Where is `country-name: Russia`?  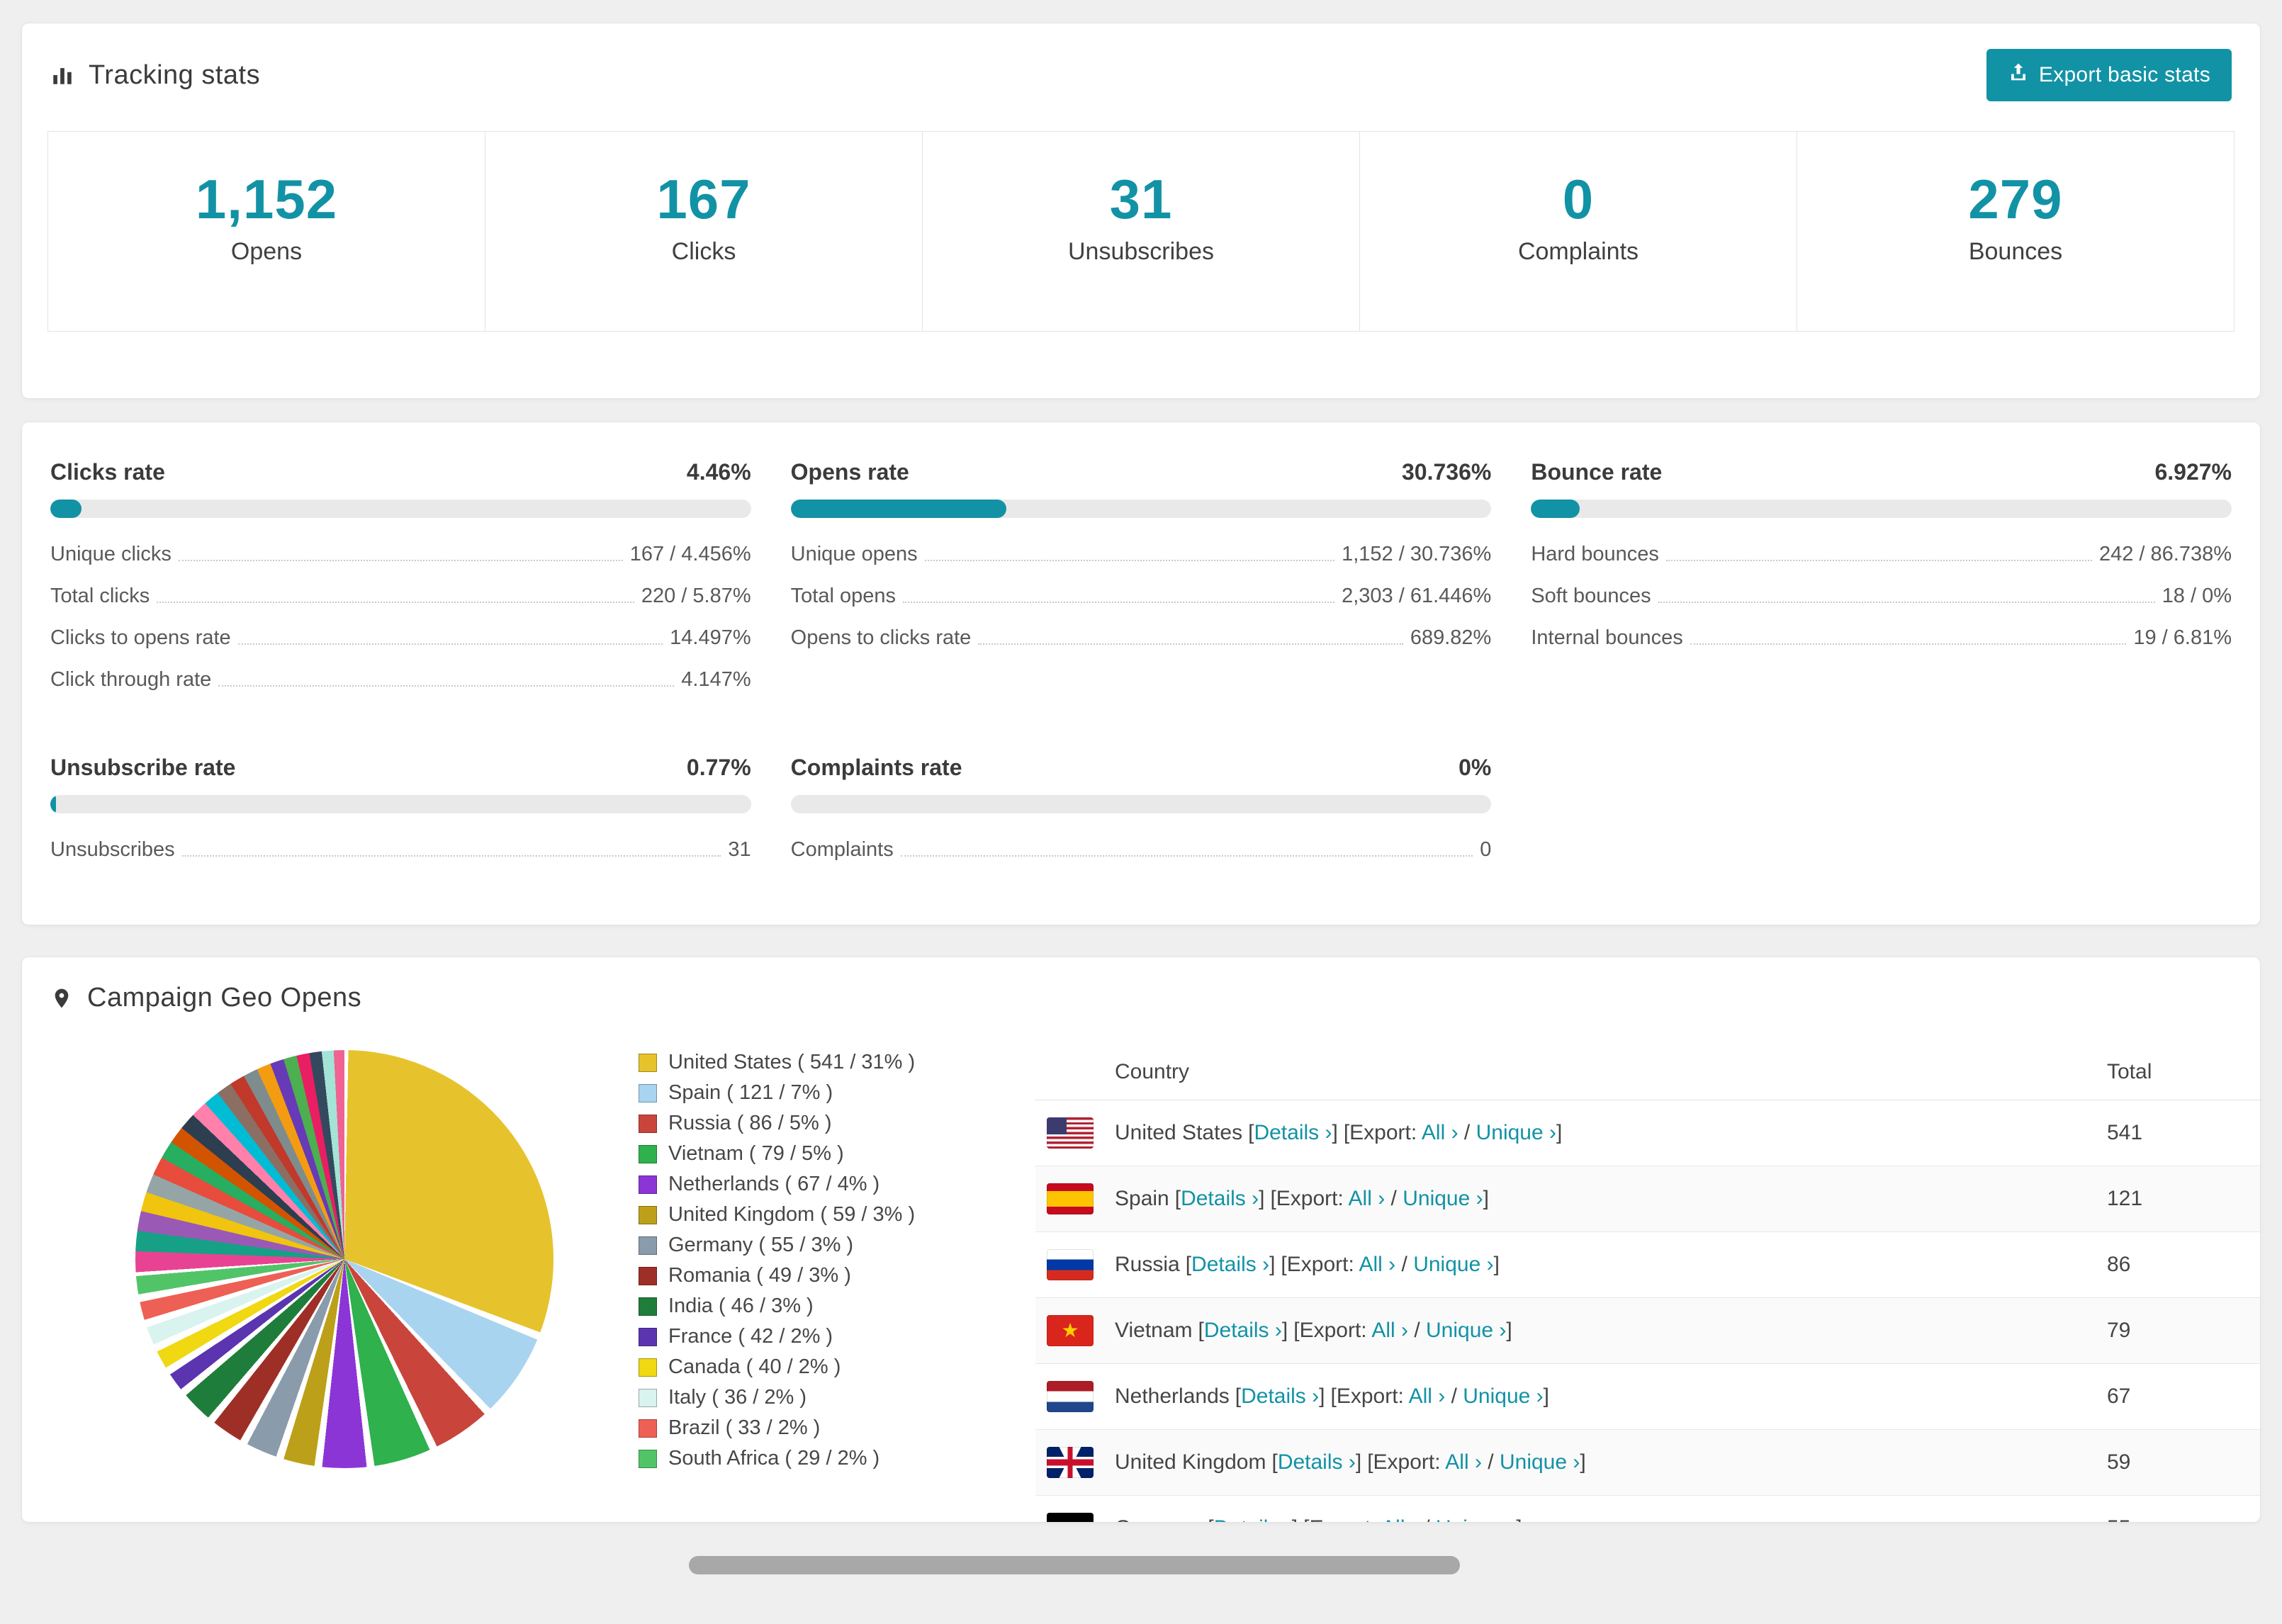 country-name: Russia is located at coordinates (1148, 1265).